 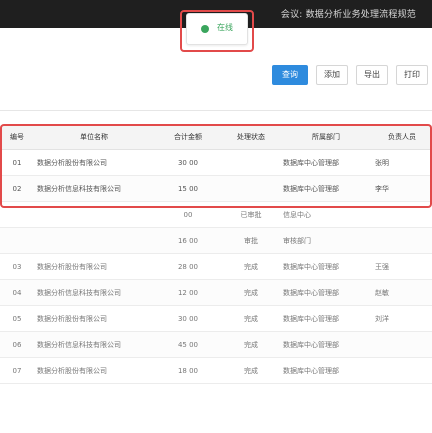 I want to click on status-text: 会议: 数据分析业务处理流程规范, so click(x=348, y=15).